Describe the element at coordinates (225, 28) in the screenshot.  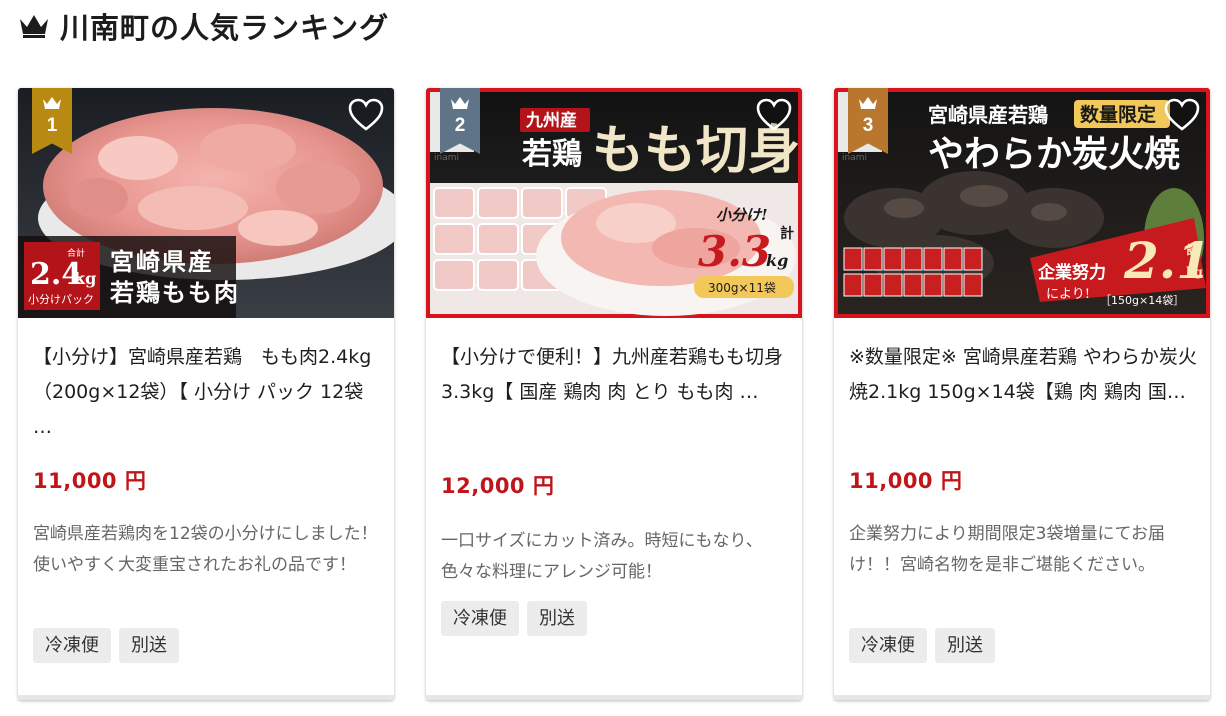
I see `page-title: 川南町の人気ランキング` at that location.